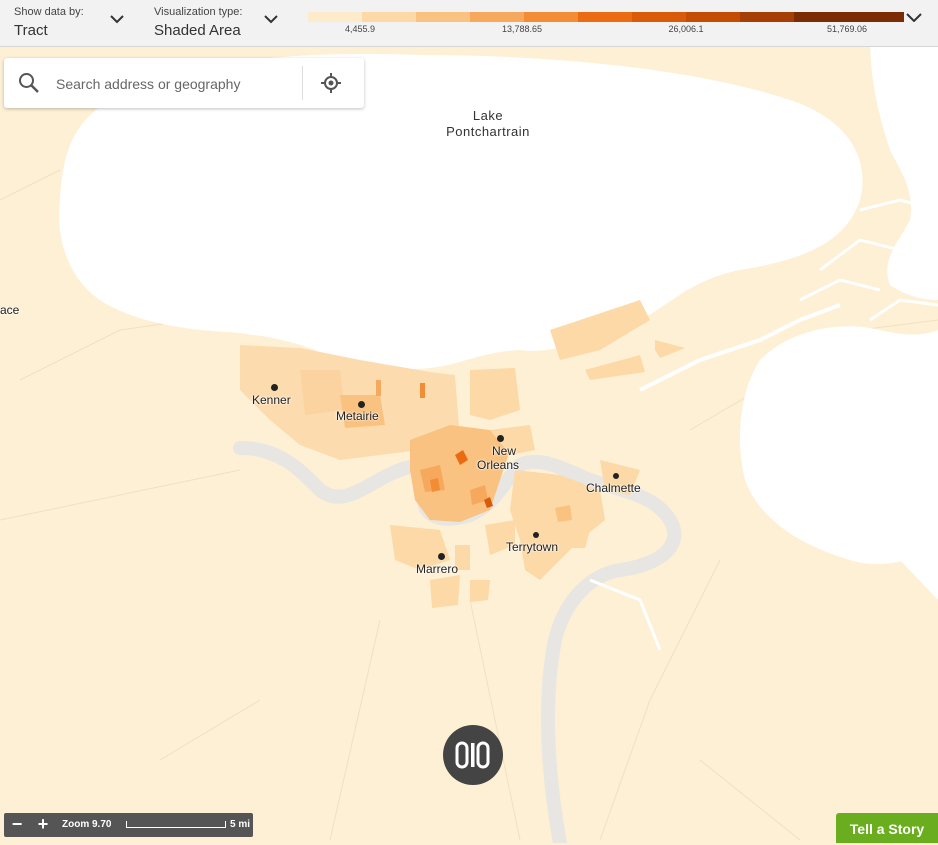 The height and width of the screenshot is (845, 938). I want to click on chalmette-label: Chalmette, so click(613, 488).